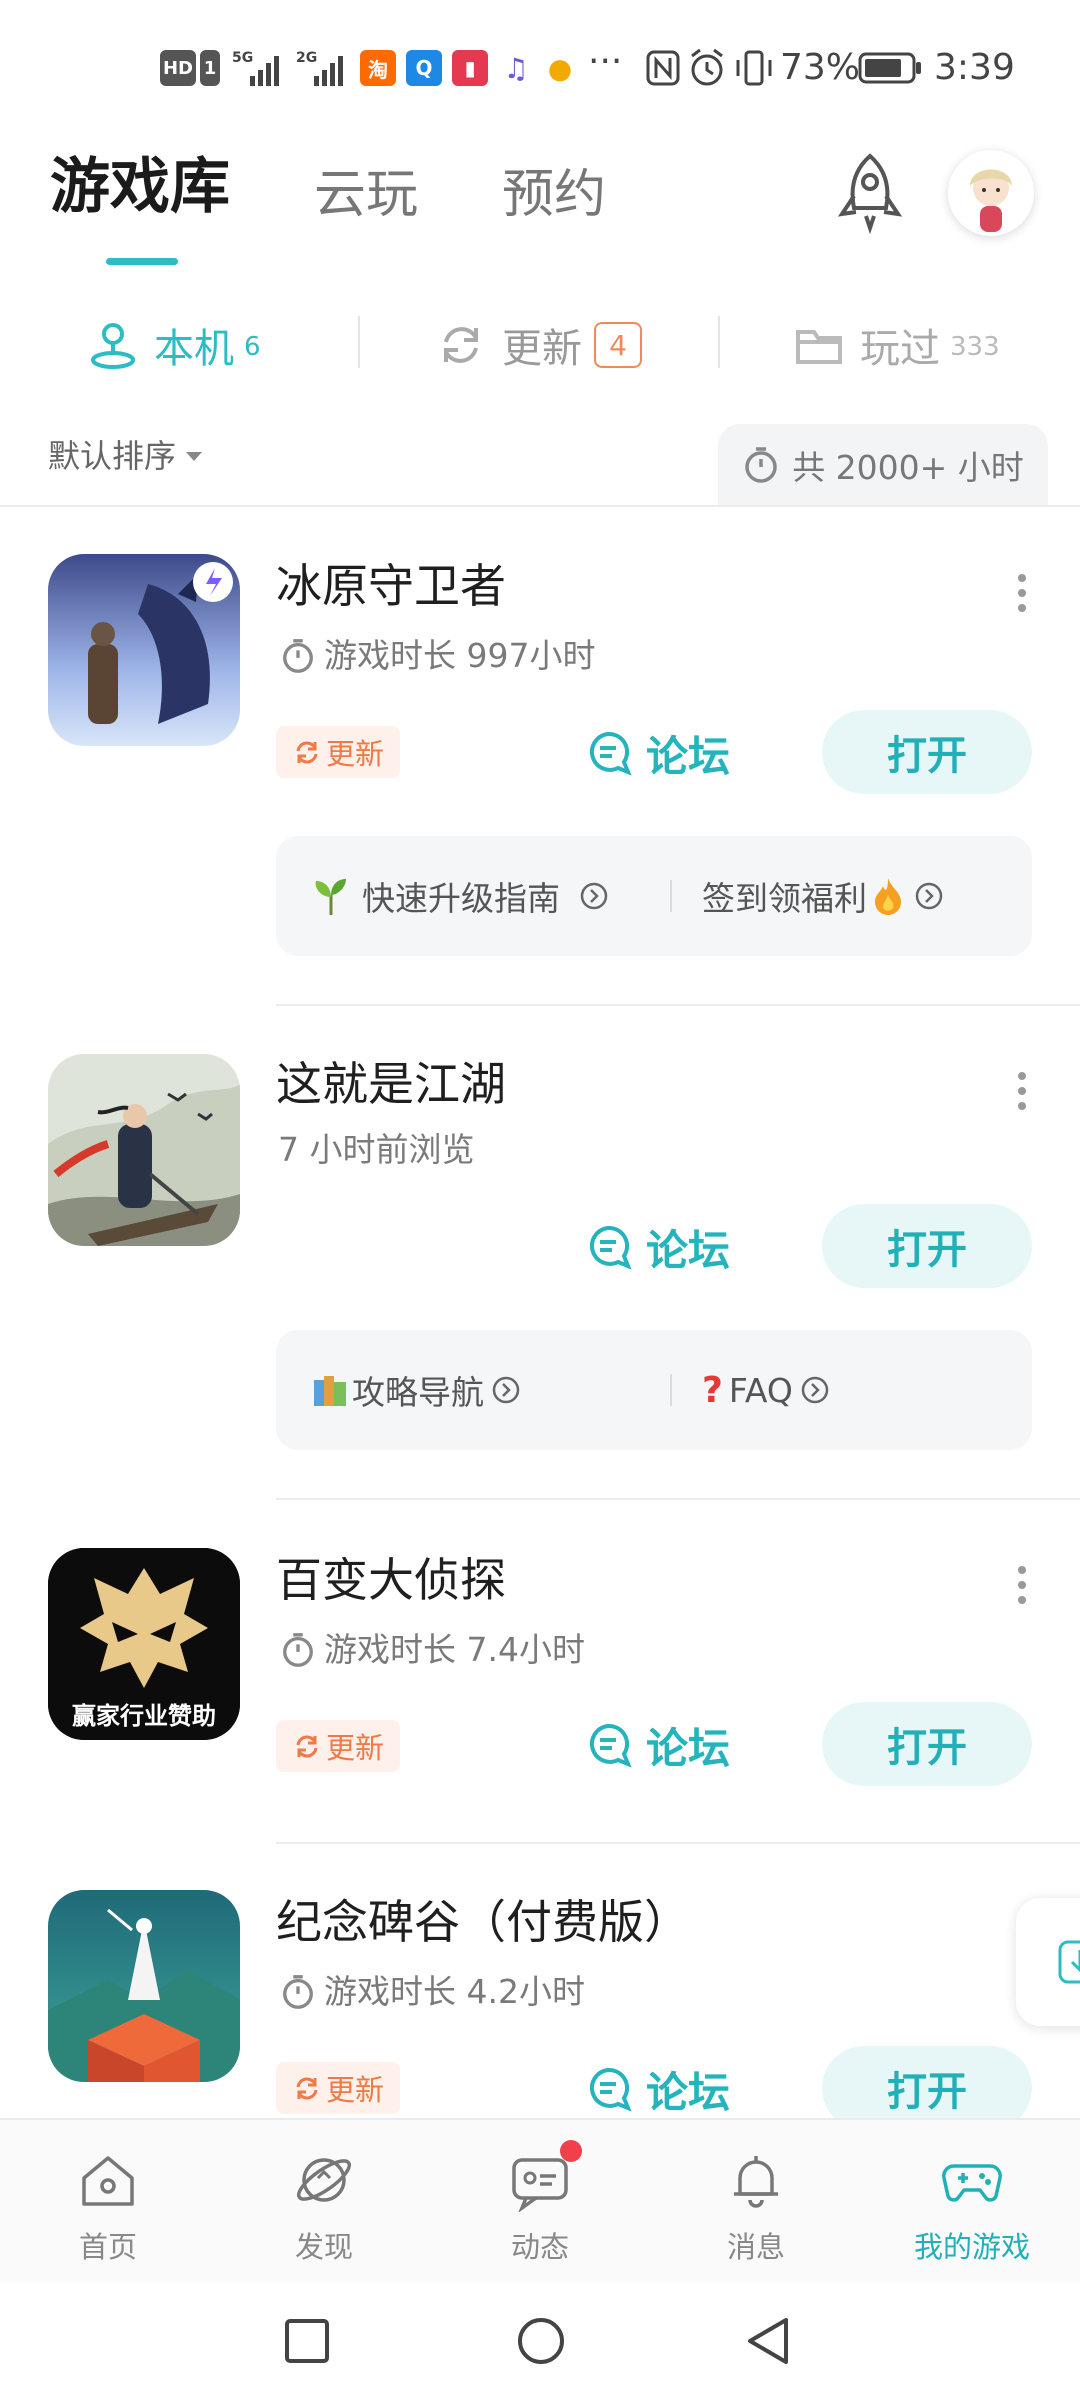 Image resolution: width=1080 pixels, height=2400 pixels. What do you see at coordinates (178, 68) in the screenshot?
I see `hd-icon: HD` at bounding box center [178, 68].